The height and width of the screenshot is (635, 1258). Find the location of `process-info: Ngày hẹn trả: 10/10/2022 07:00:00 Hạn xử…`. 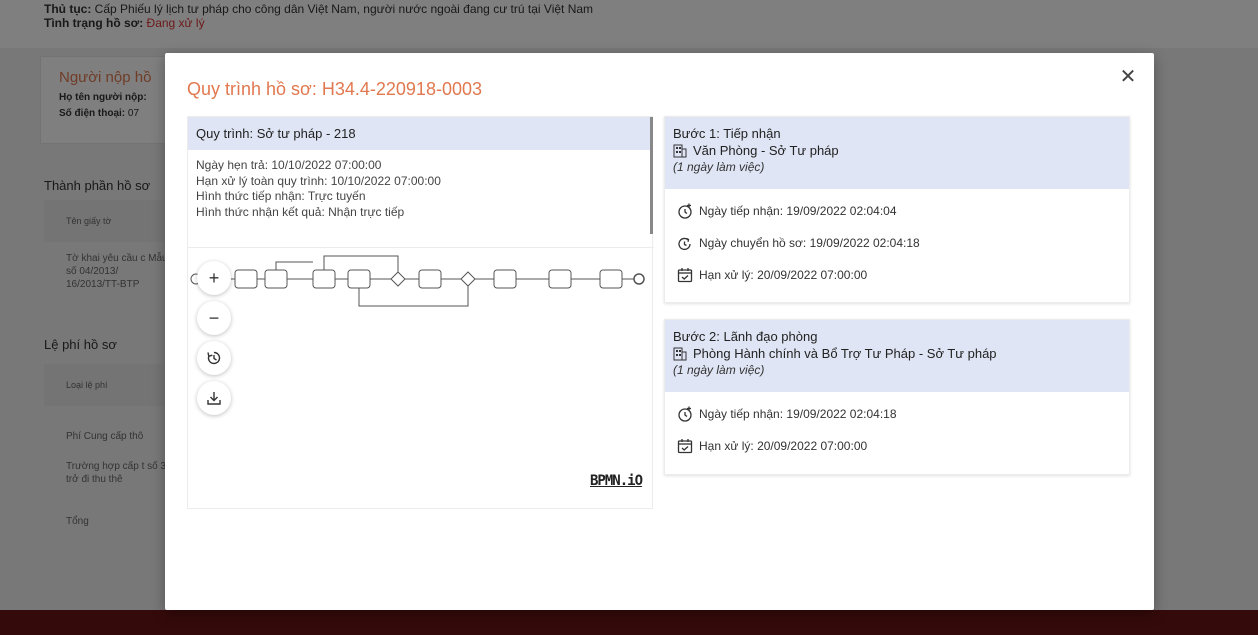

process-info: Ngày hẹn trả: 10/10/2022 07:00:00 Hạn xử… is located at coordinates (420, 185).